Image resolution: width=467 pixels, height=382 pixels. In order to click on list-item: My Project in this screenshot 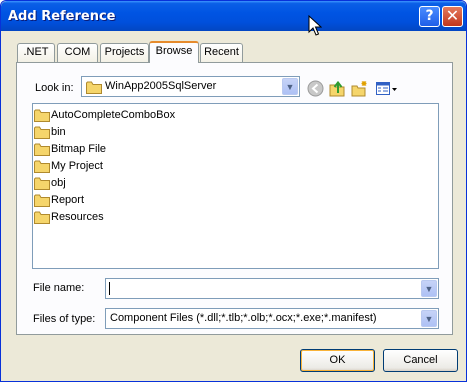, I will do `click(68, 166)`.